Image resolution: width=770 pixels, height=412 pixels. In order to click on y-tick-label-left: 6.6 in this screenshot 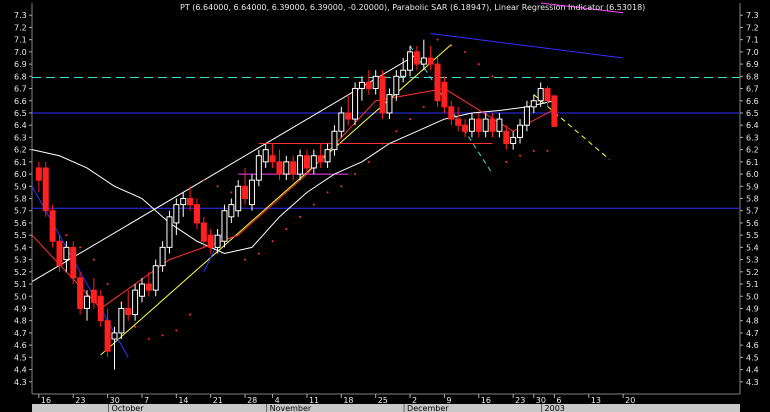, I will do `click(20, 101)`.